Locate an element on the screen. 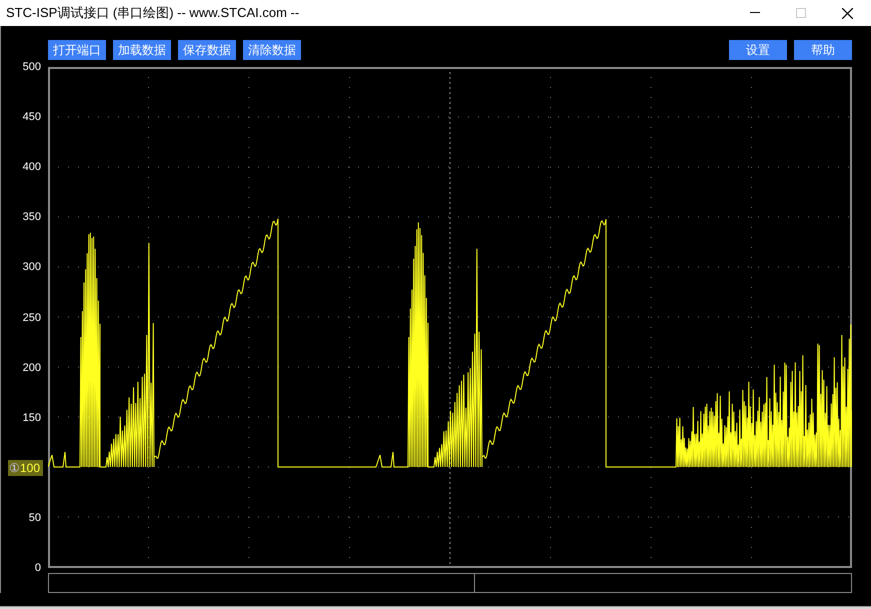  toolbar-button: 帮助 is located at coordinates (823, 50).